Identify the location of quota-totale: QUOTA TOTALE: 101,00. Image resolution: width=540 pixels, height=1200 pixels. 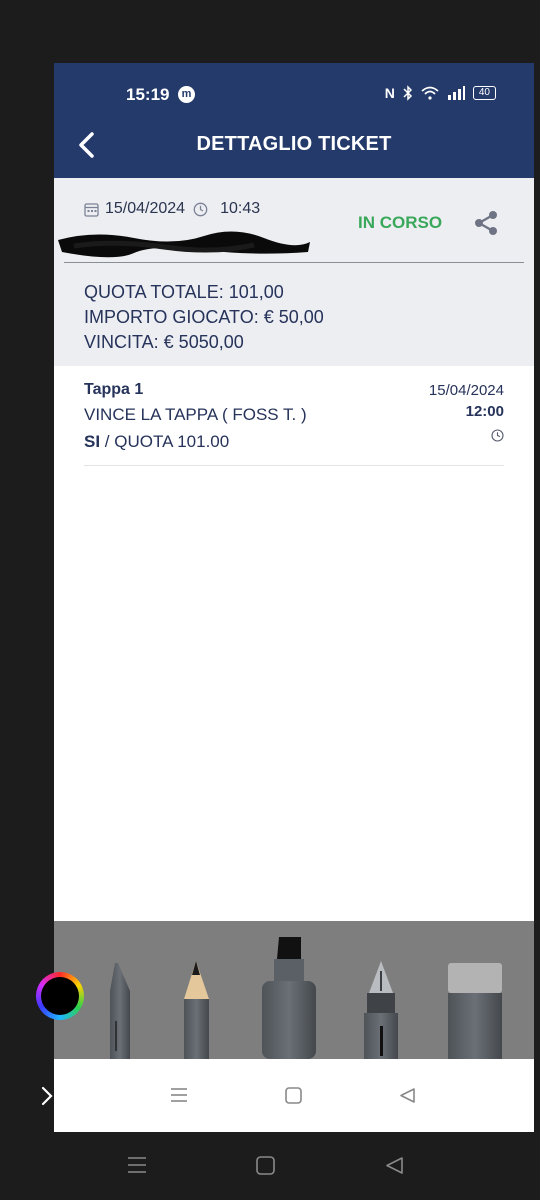
(184, 292).